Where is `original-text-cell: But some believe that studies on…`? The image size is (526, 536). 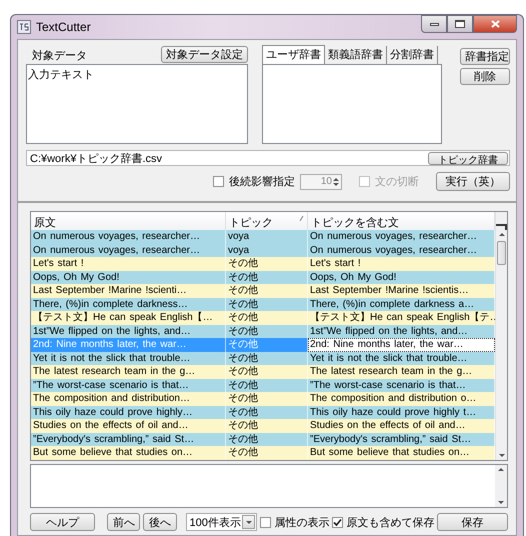
original-text-cell: But some believe that studies on… is located at coordinates (128, 453).